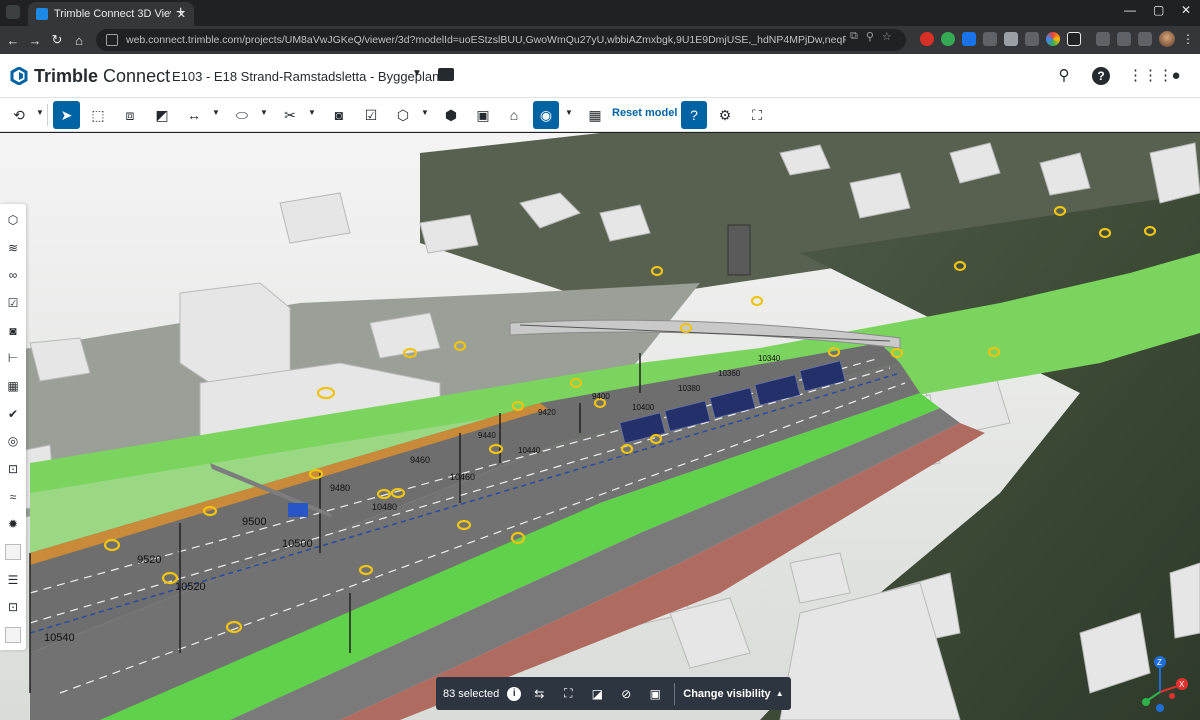 This screenshot has height=720, width=1200. I want to click on minimize-icon: —, so click(1130, 10).